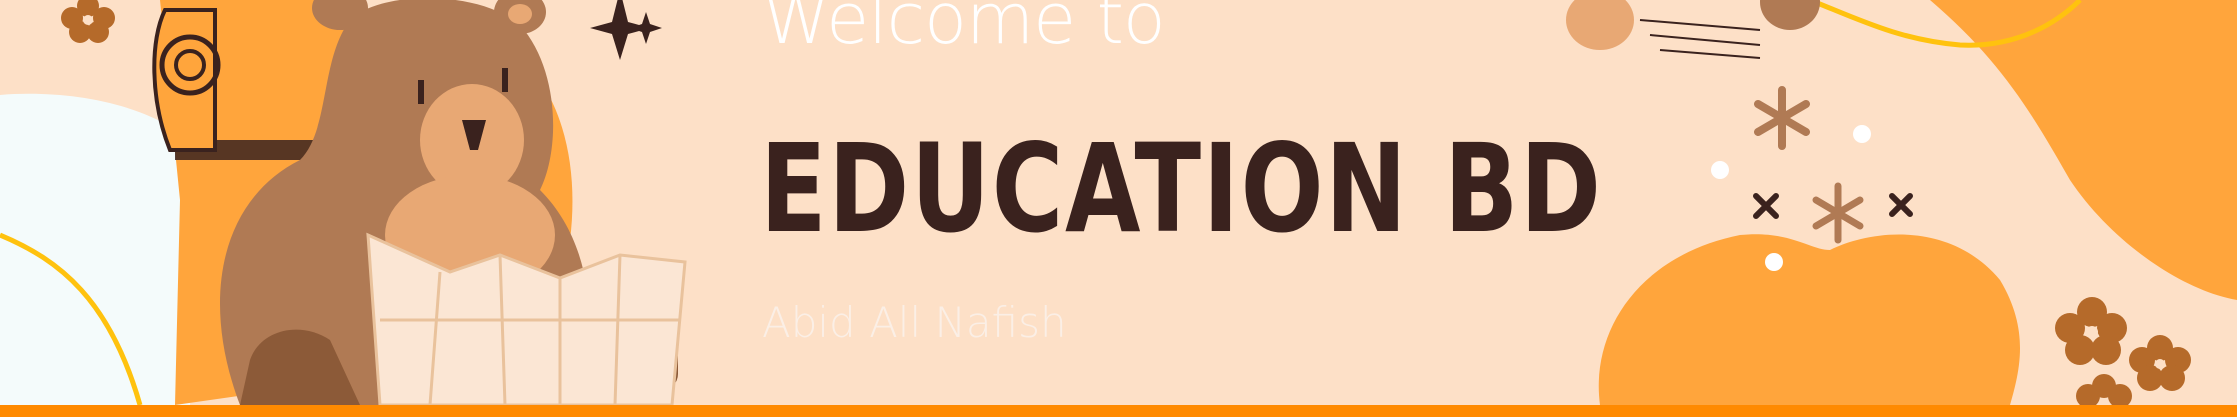 This screenshot has width=2237, height=417. What do you see at coordinates (2123, 351) in the screenshot?
I see `flower-icon-right` at bounding box center [2123, 351].